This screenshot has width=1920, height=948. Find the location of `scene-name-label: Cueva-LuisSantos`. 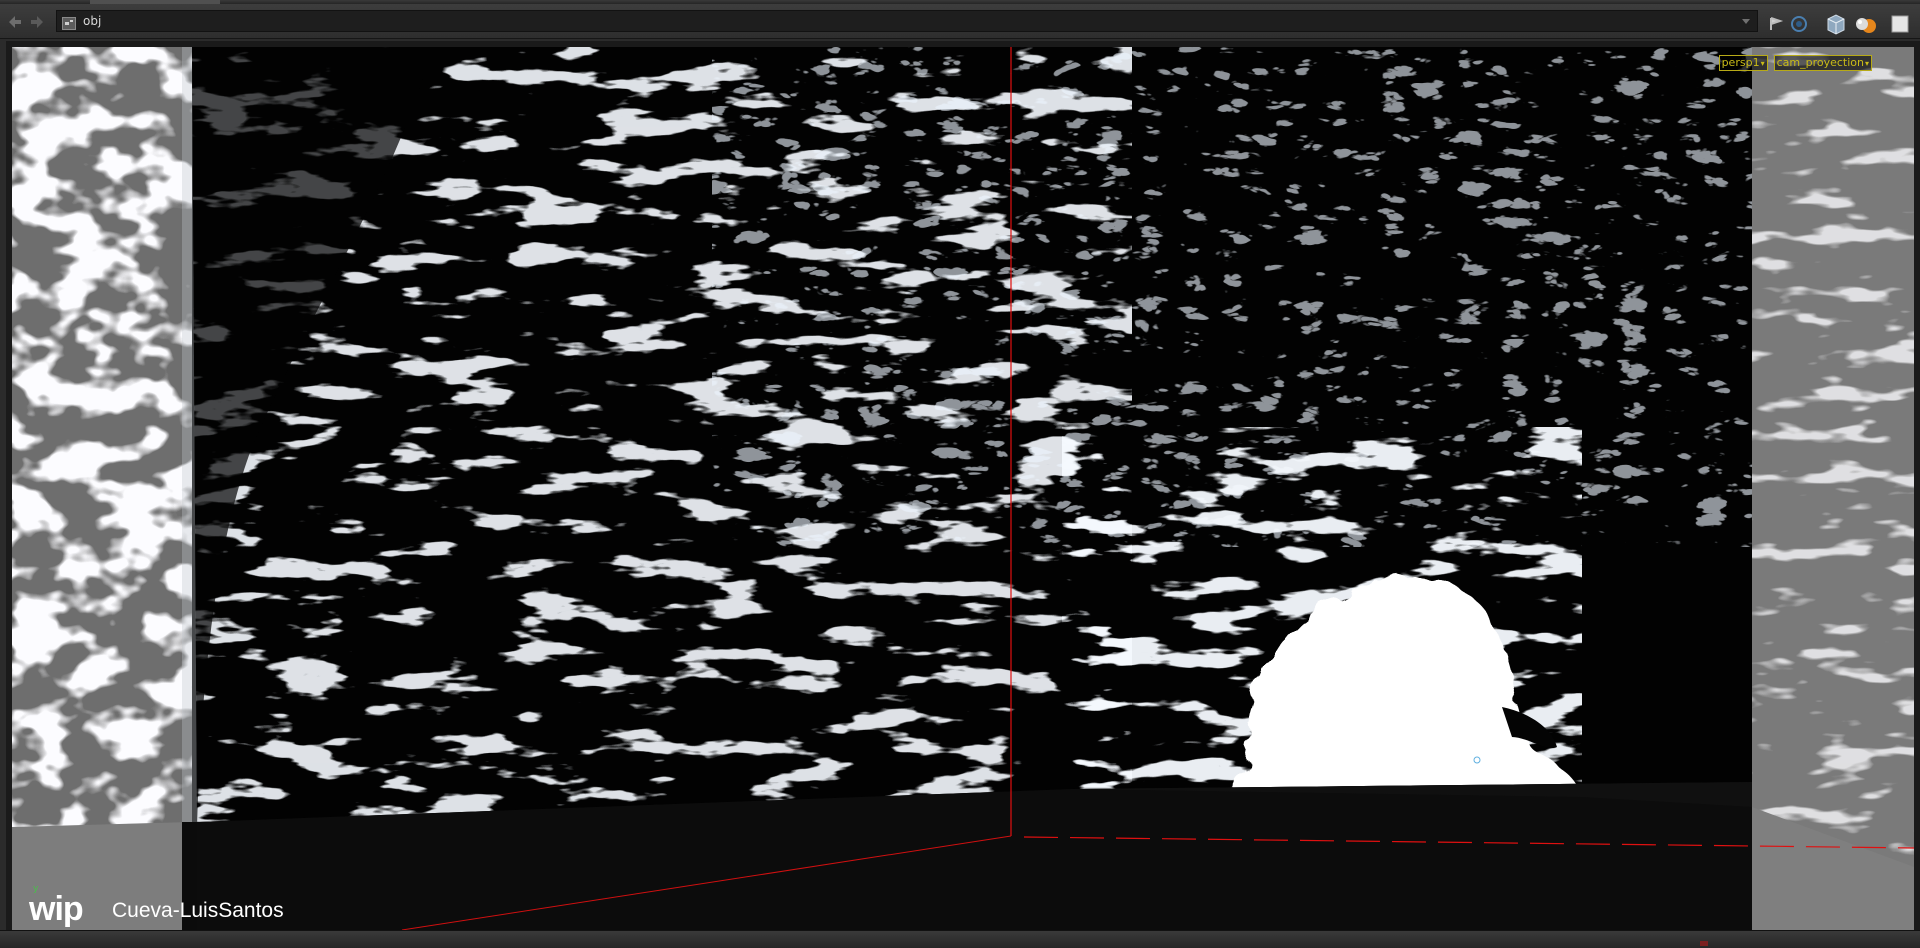

scene-name-label: Cueva-LuisSantos is located at coordinates (198, 910).